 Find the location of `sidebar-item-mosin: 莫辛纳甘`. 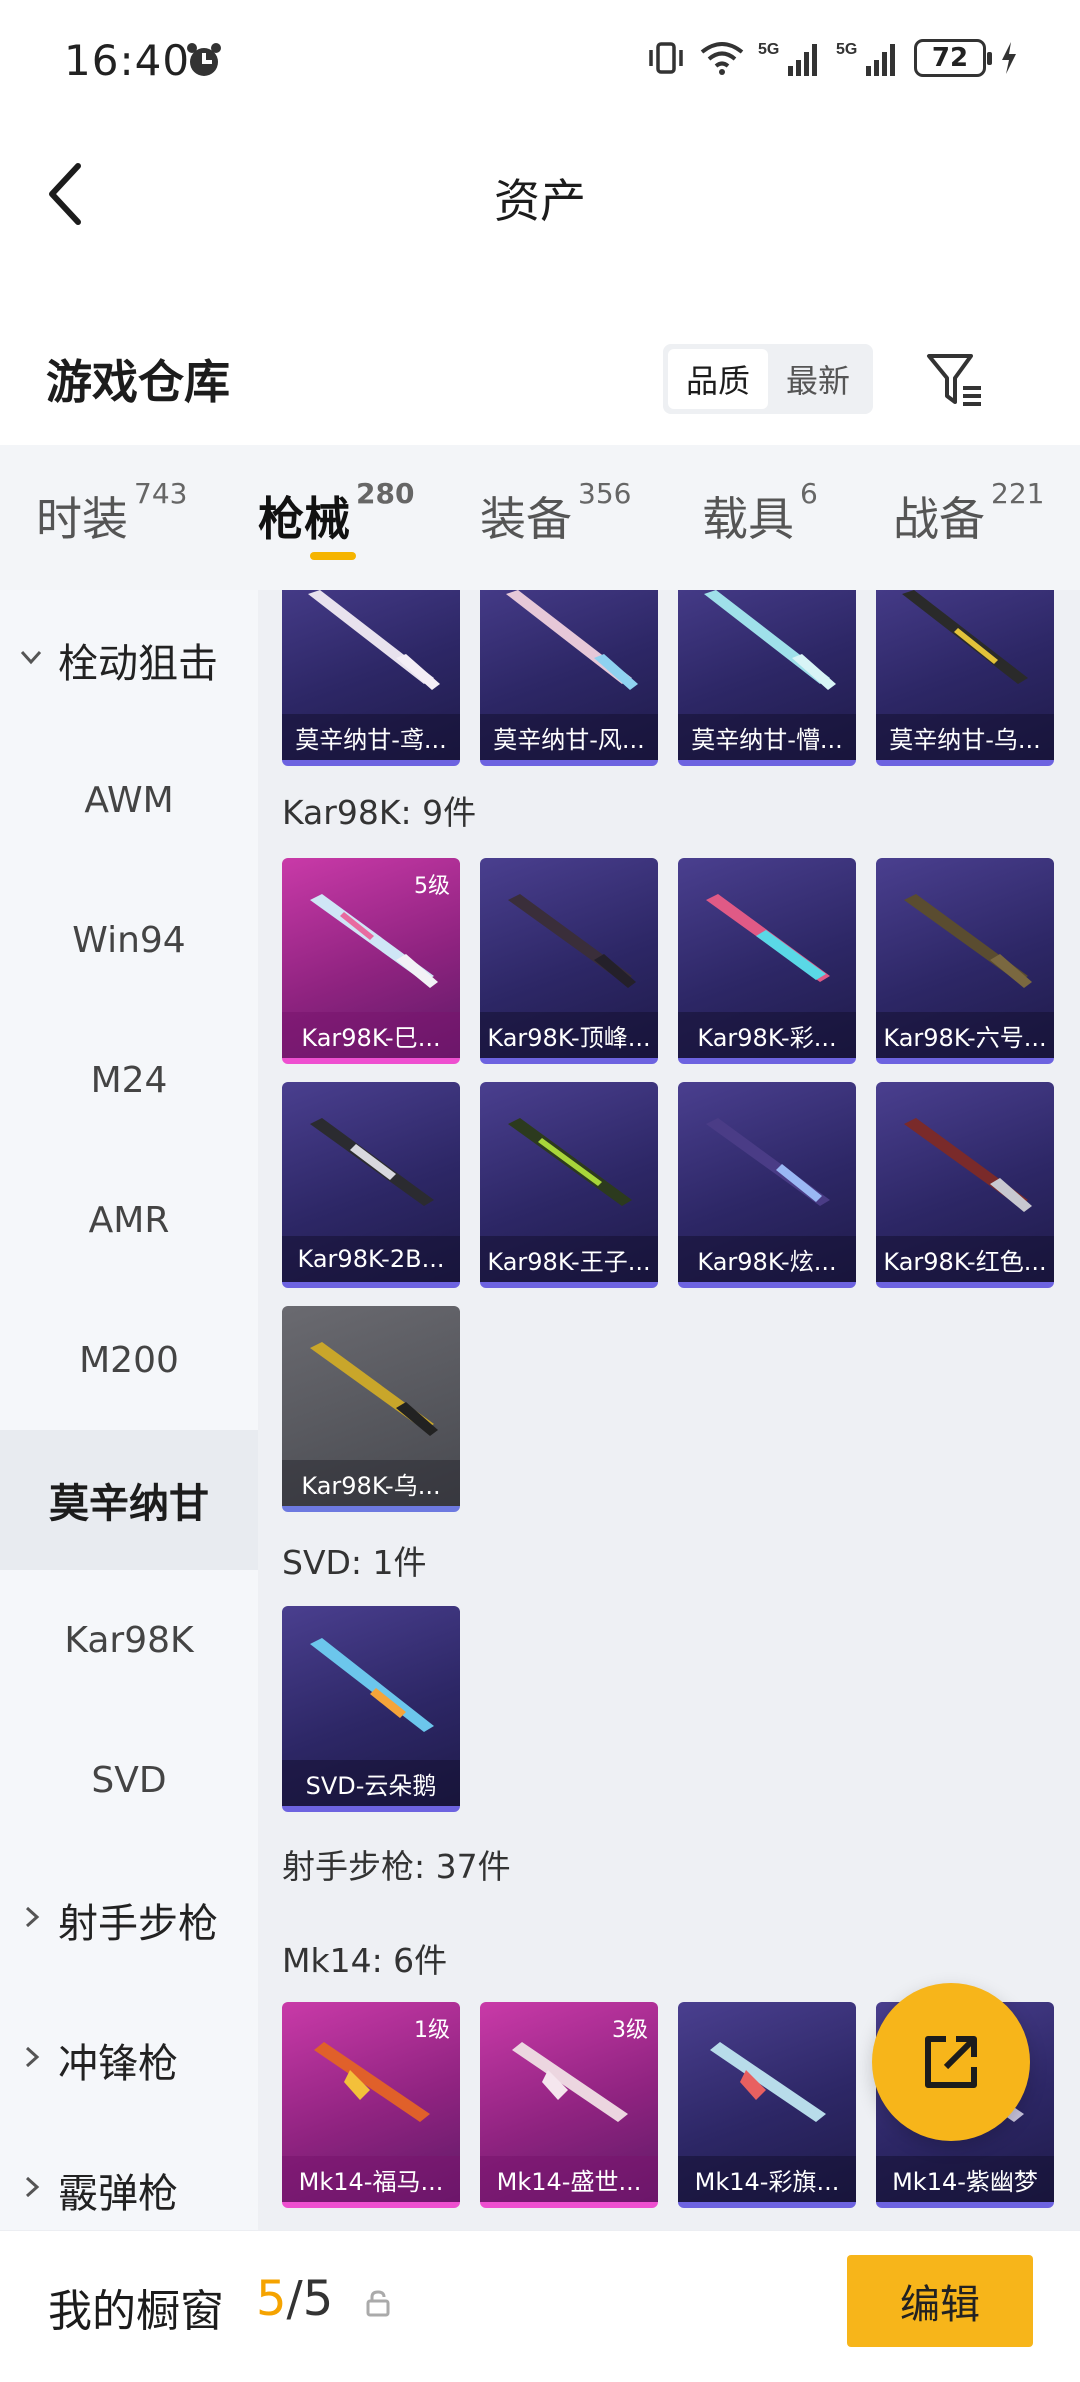

sidebar-item-mosin: 莫辛纳甘 is located at coordinates (129, 1500).